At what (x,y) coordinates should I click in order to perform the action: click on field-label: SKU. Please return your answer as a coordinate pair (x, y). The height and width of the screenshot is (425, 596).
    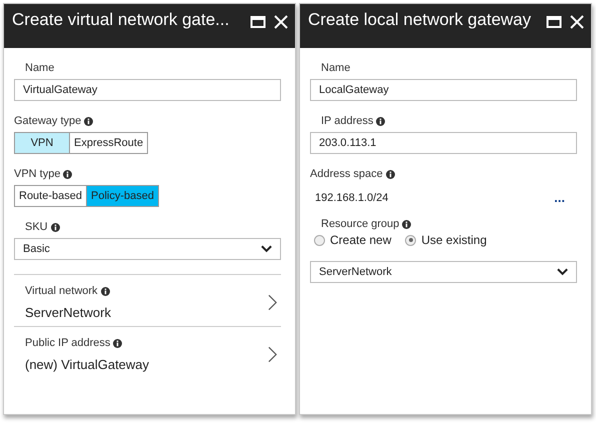
    Looking at the image, I should click on (36, 227).